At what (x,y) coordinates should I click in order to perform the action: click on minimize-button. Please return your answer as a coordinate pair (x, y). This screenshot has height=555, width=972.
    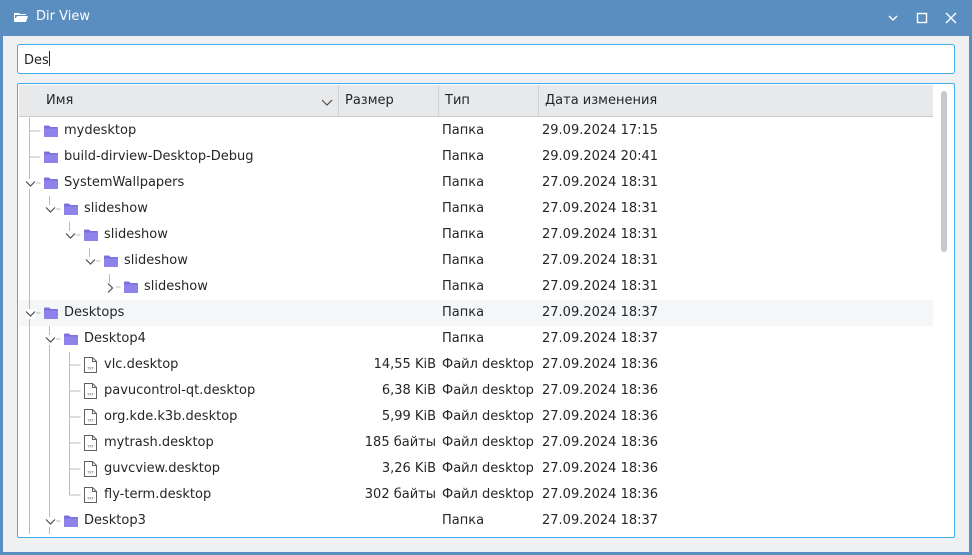
    Looking at the image, I should click on (893, 18).